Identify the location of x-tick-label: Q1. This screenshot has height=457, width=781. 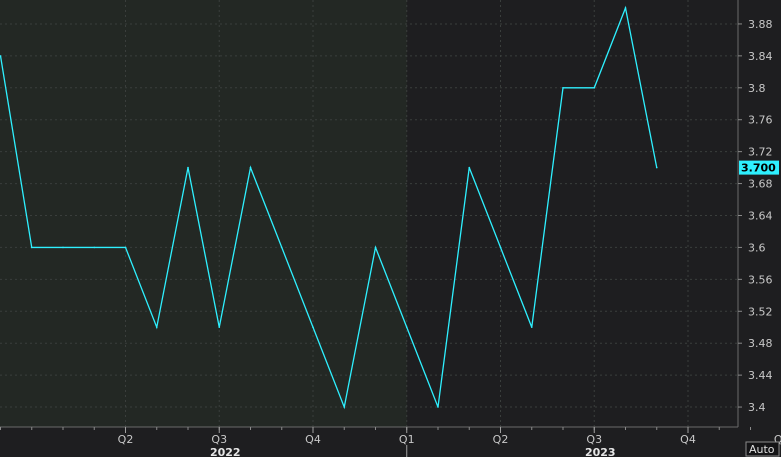
(407, 439).